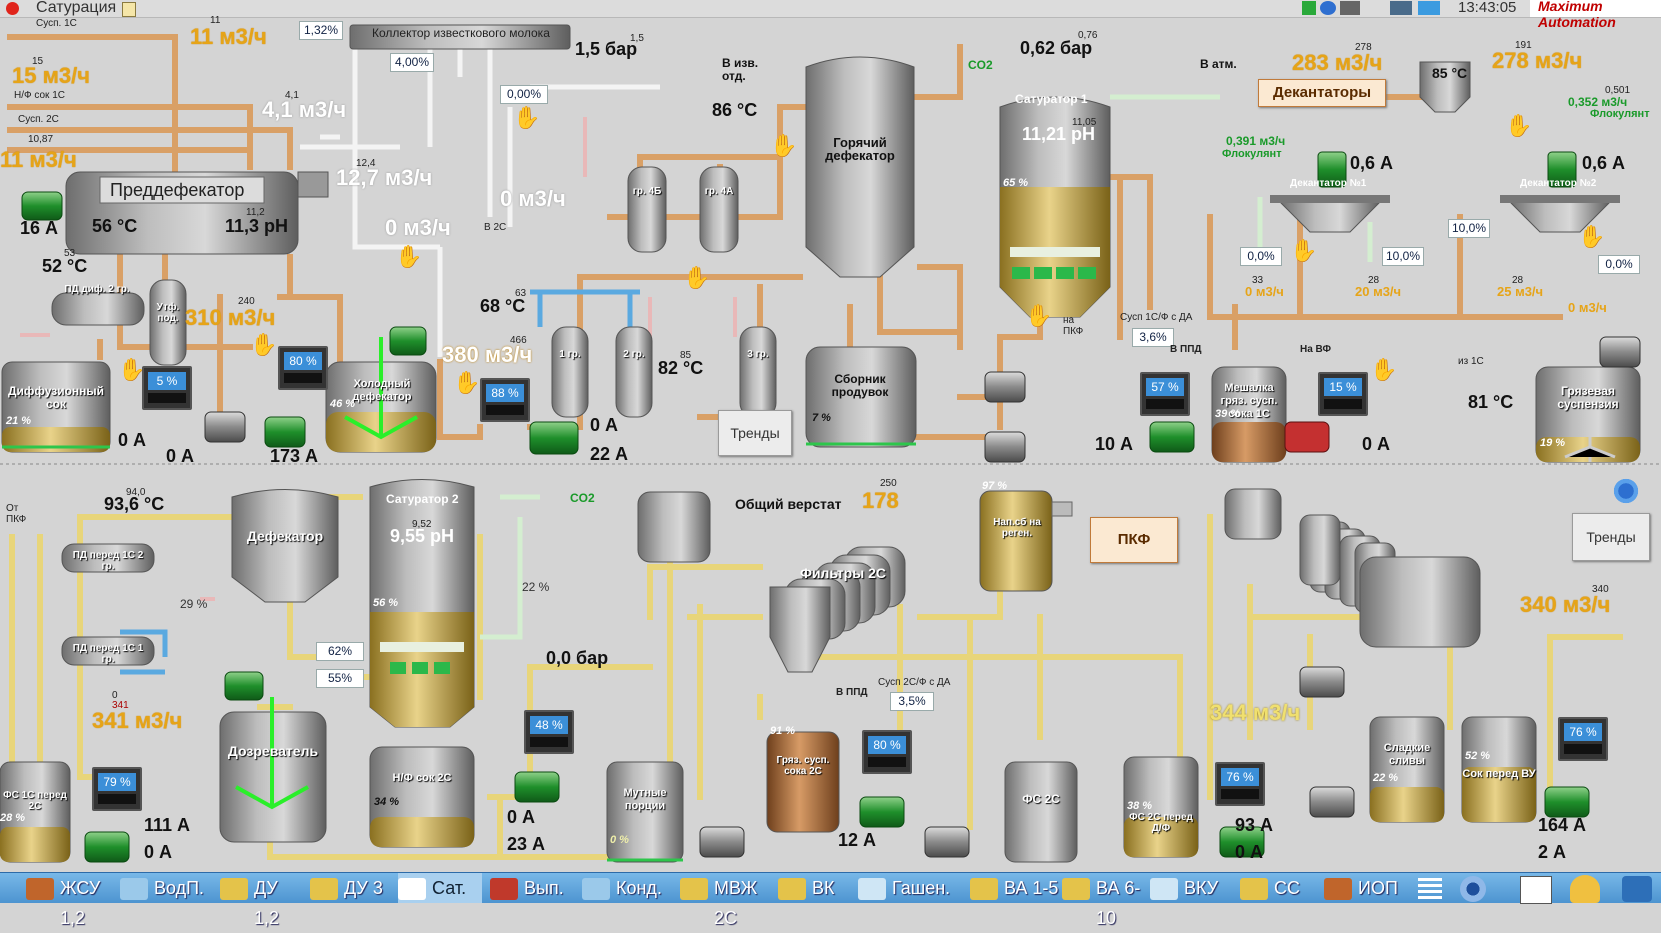 Image resolution: width=1661 pixels, height=933 pixels. I want to click on trend-chart-icon, so click(1536, 890).